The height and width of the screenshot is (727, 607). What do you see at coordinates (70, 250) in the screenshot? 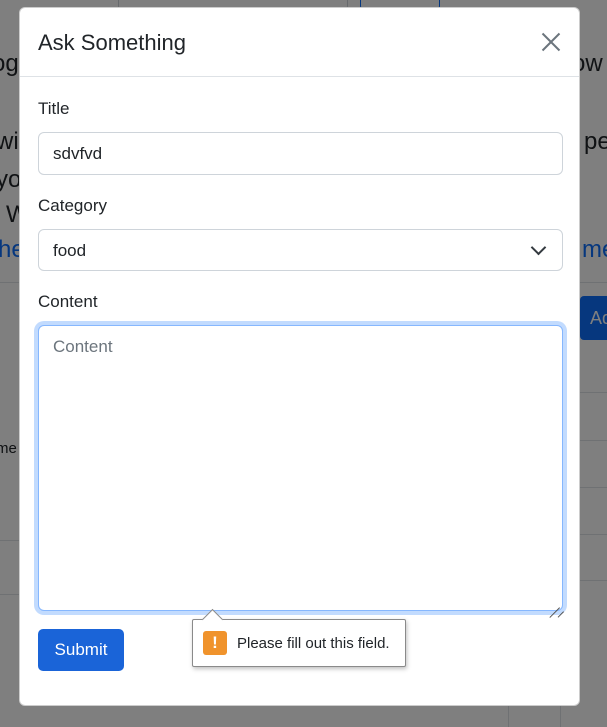
I see `category-selected-value: food` at bounding box center [70, 250].